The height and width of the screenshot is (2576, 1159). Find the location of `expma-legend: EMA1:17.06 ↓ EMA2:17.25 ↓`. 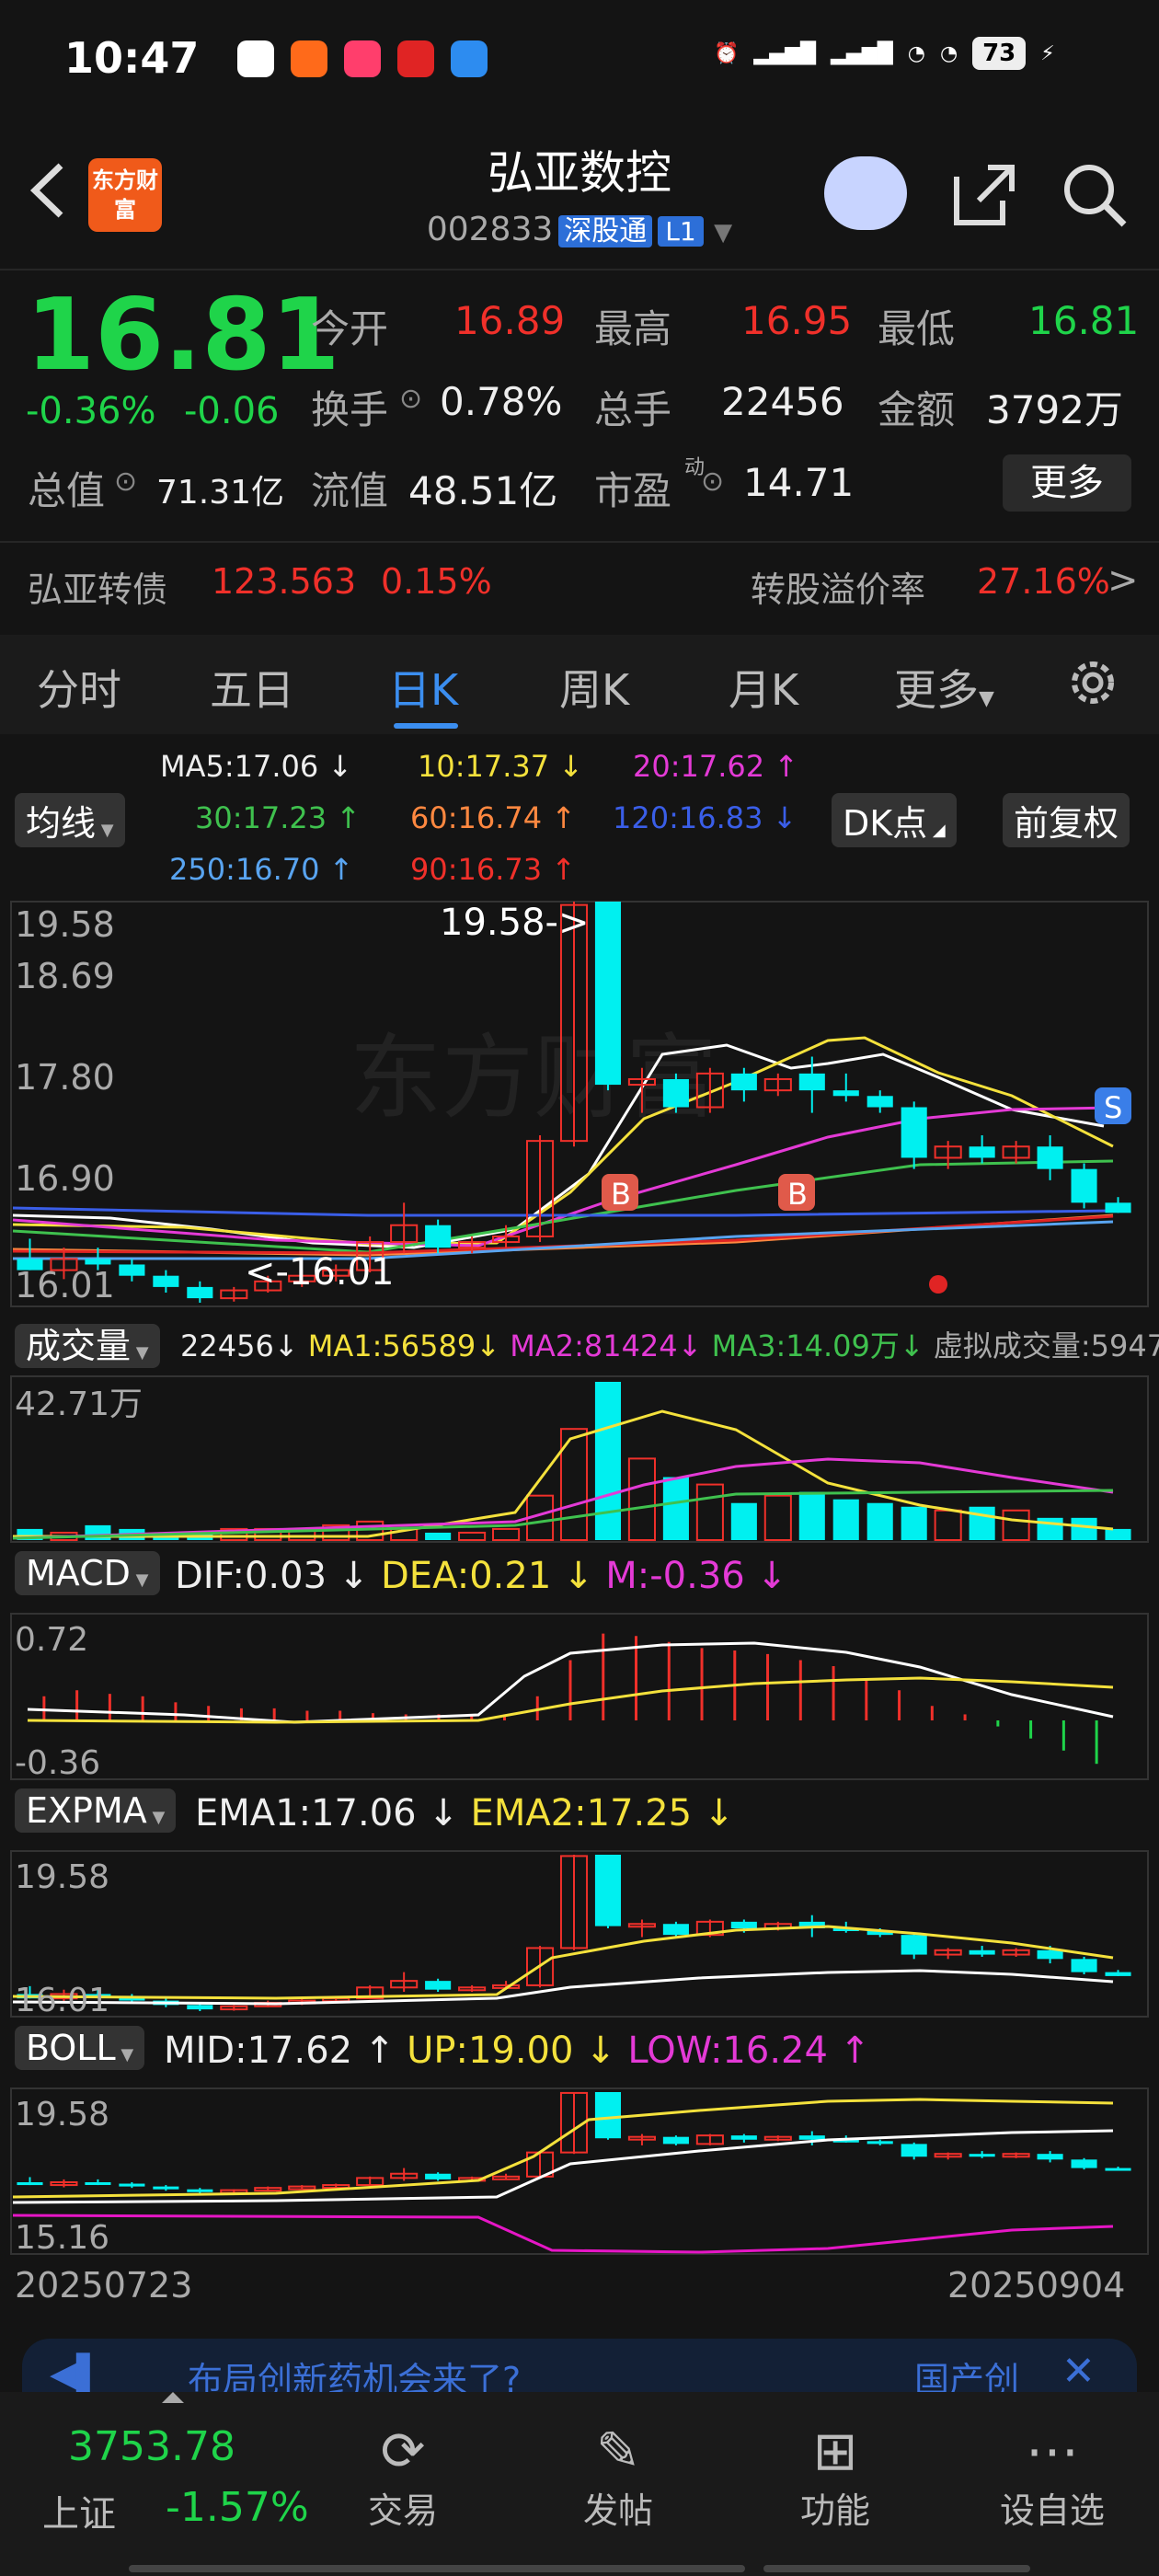

expma-legend: EMA1:17.06 ↓ EMA2:17.25 ↓ is located at coordinates (465, 1813).